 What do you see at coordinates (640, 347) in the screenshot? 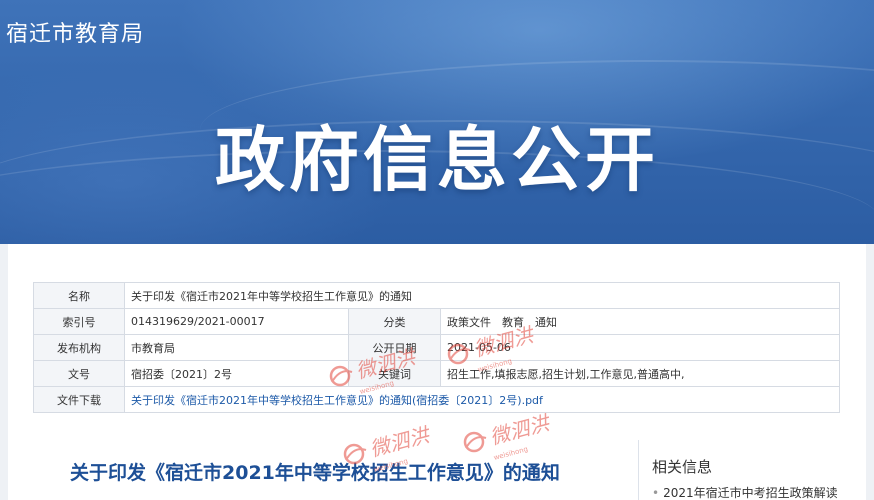
I see `date-value: 2021-05-06` at bounding box center [640, 347].